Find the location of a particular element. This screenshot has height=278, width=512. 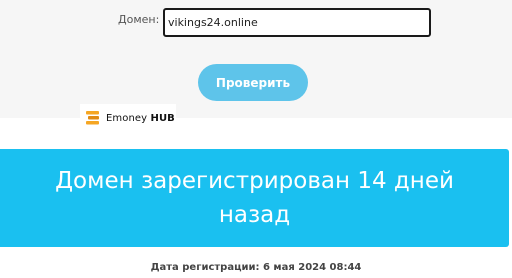

domain-label: Домен: is located at coordinates (139, 19).